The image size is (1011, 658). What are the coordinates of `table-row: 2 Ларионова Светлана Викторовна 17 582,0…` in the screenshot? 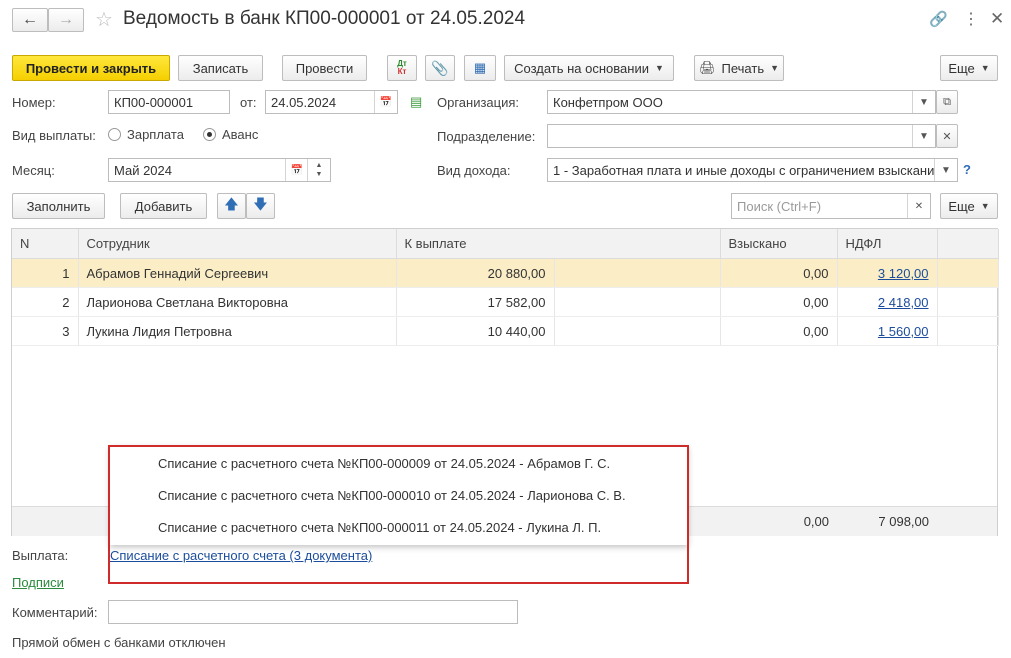 It's located at (505, 302).